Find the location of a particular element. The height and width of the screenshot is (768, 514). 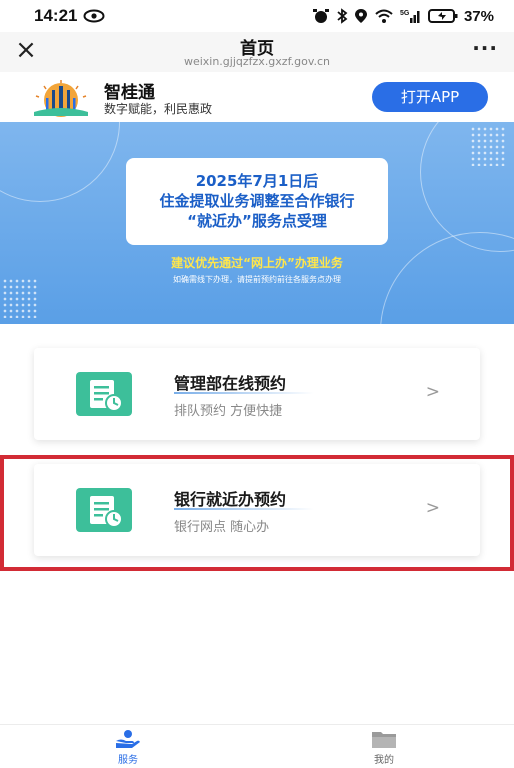

eye-icon is located at coordinates (94, 16).